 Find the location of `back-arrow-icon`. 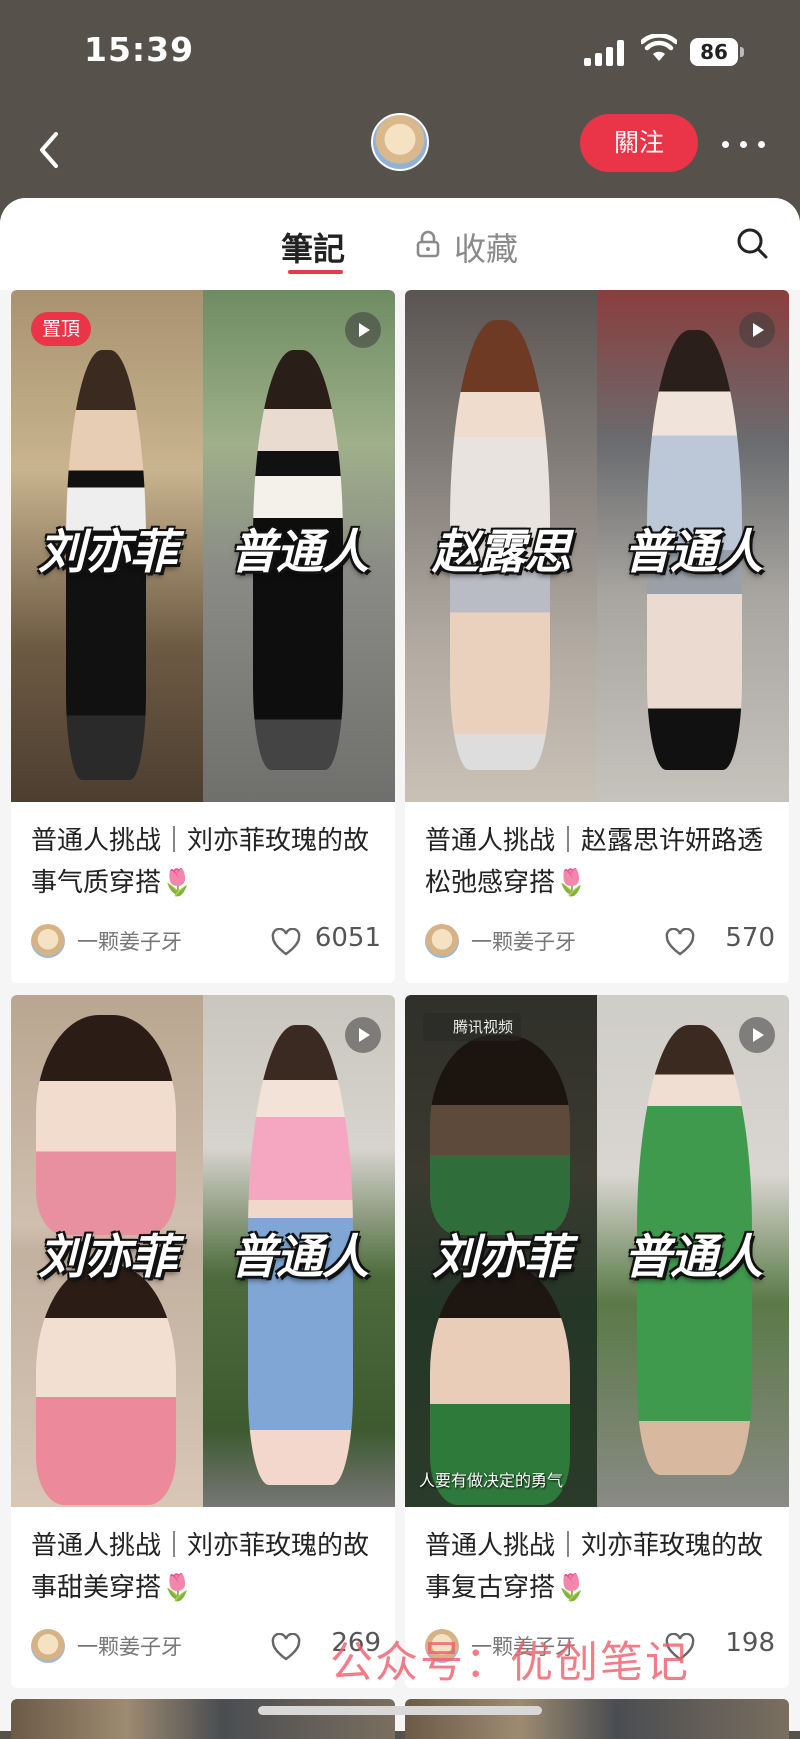

back-arrow-icon is located at coordinates (50, 150).